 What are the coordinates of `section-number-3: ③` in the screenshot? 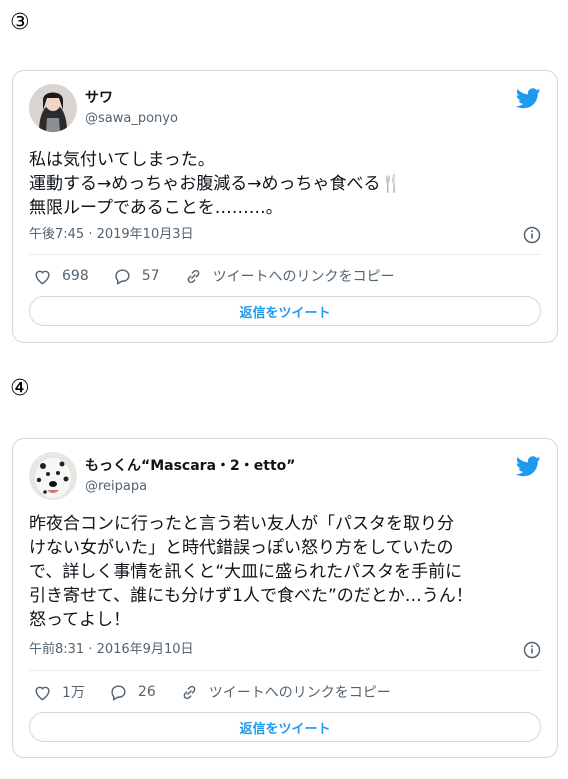 It's located at (20, 22).